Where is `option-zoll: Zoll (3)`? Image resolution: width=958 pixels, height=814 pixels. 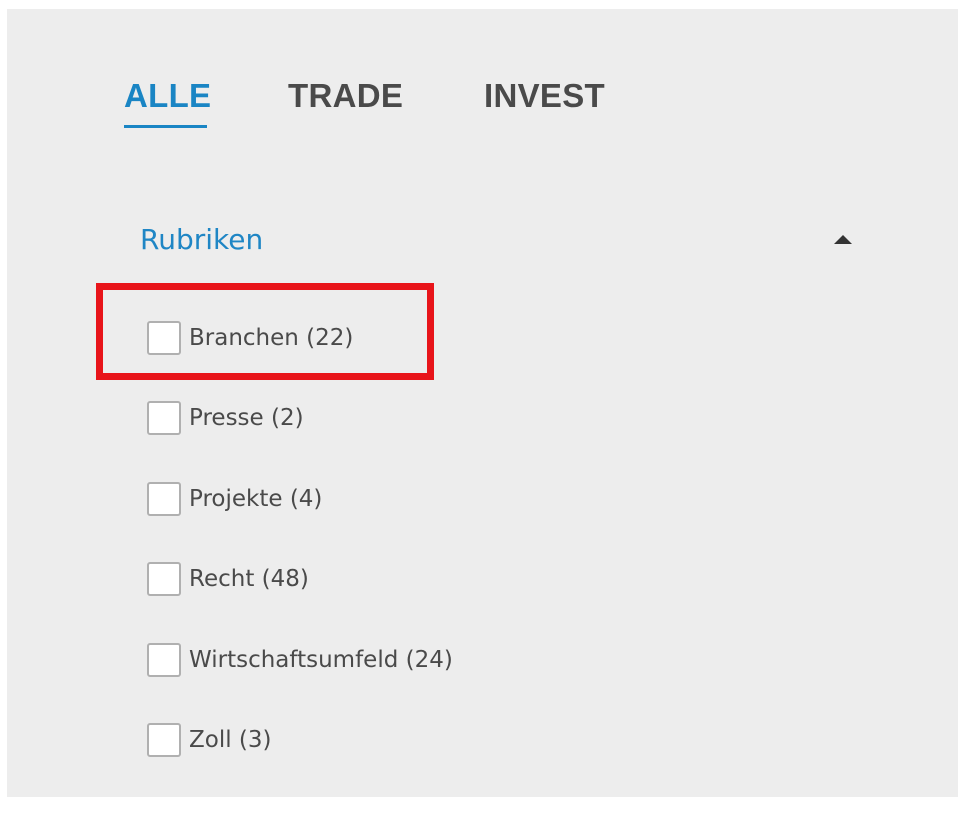 option-zoll: Zoll (3) is located at coordinates (206, 740).